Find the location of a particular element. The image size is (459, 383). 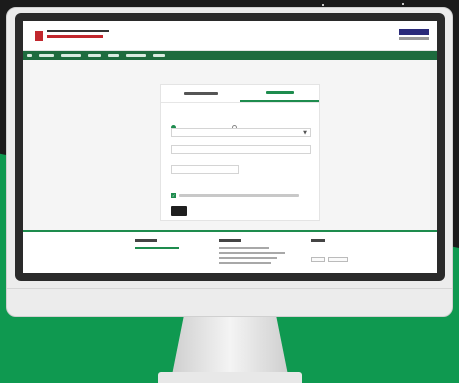

select-field: ▼ is located at coordinates (241, 132).